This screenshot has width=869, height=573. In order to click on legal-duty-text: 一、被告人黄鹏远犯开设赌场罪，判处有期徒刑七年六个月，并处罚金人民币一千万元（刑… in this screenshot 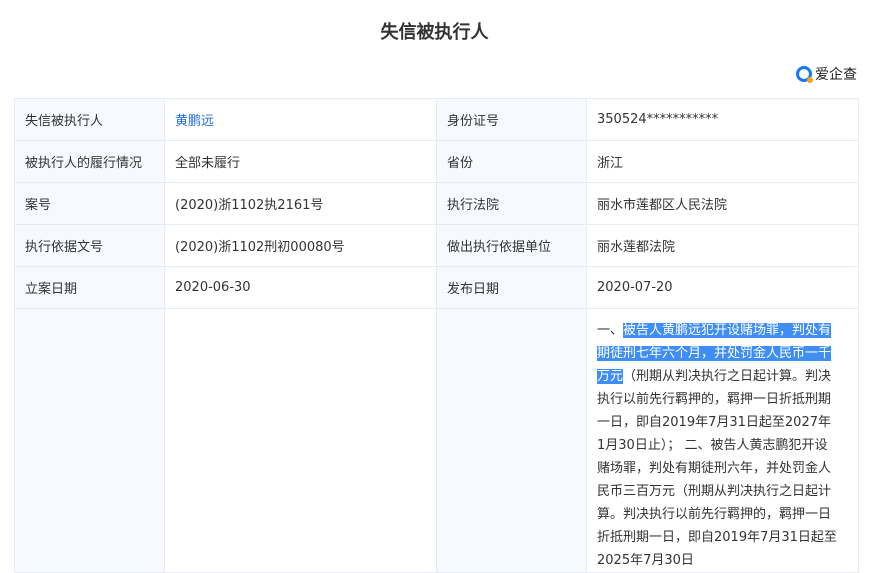, I will do `click(717, 440)`.